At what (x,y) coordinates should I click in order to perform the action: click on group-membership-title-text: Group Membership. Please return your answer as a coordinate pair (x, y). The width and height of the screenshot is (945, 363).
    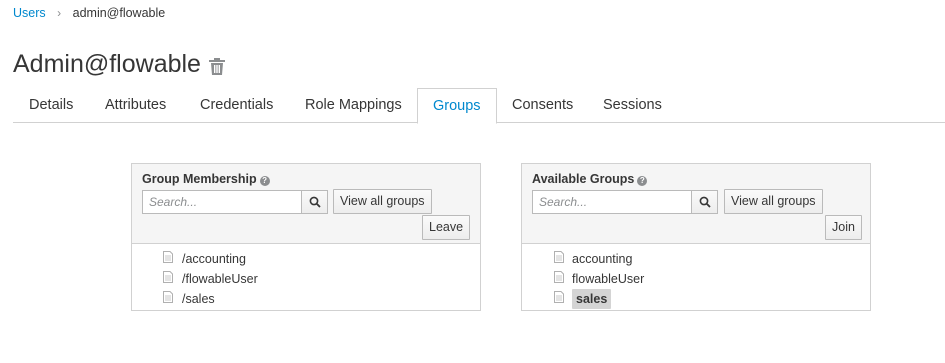
    Looking at the image, I should click on (199, 179).